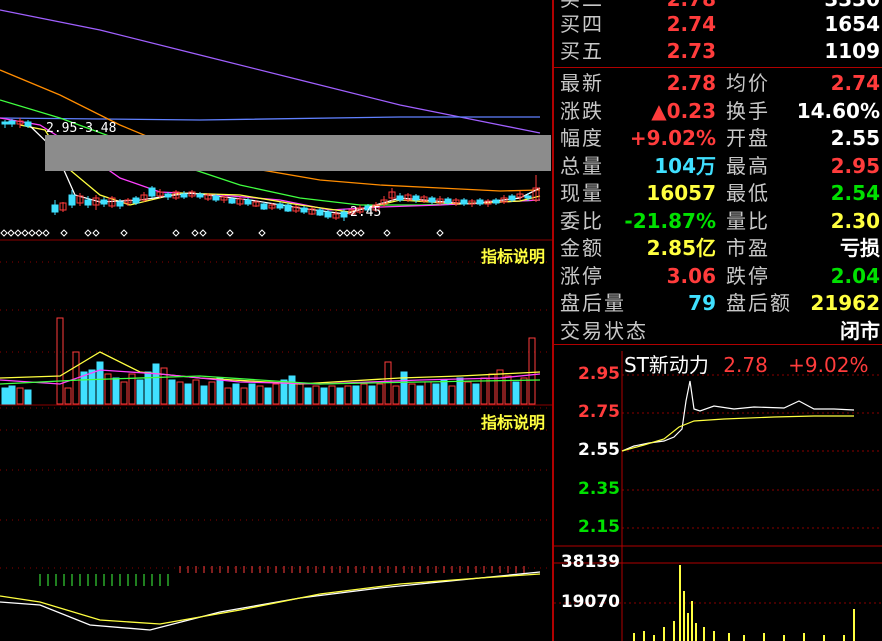 The height and width of the screenshot is (641, 882). What do you see at coordinates (582, 110) in the screenshot?
I see `stat-label: 涨跌` at bounding box center [582, 110].